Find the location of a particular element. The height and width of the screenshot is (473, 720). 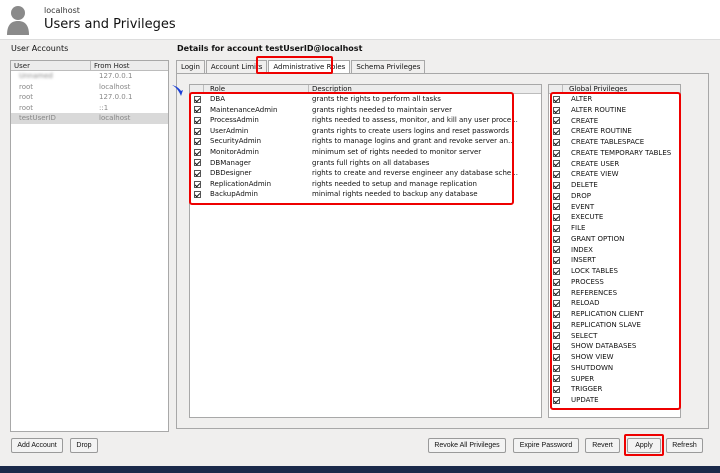

add-account-button: Add Account is located at coordinates (37, 445).